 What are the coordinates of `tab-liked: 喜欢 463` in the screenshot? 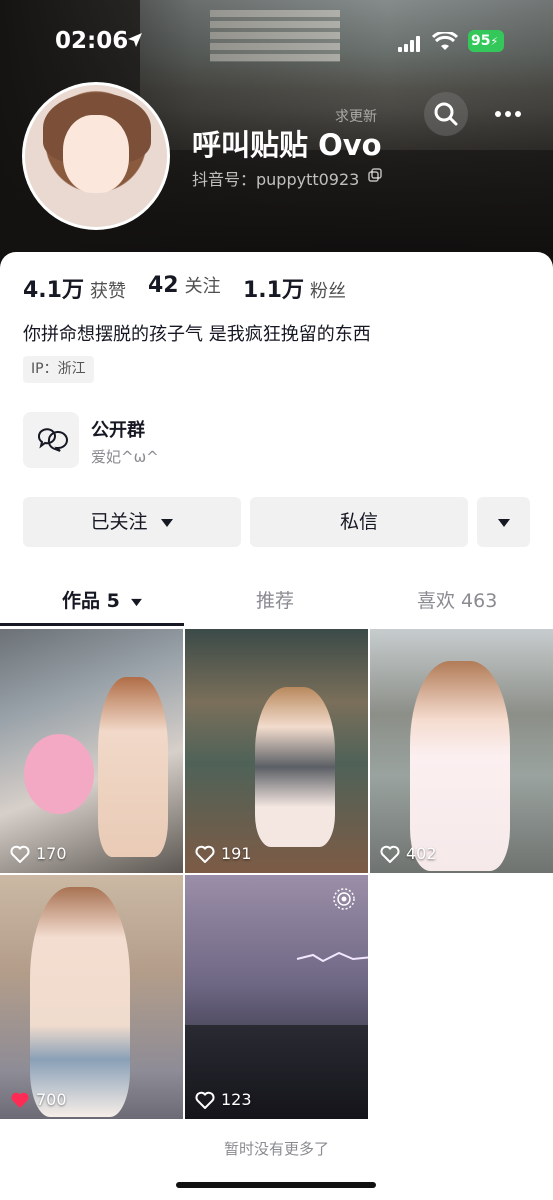 It's located at (457, 599).